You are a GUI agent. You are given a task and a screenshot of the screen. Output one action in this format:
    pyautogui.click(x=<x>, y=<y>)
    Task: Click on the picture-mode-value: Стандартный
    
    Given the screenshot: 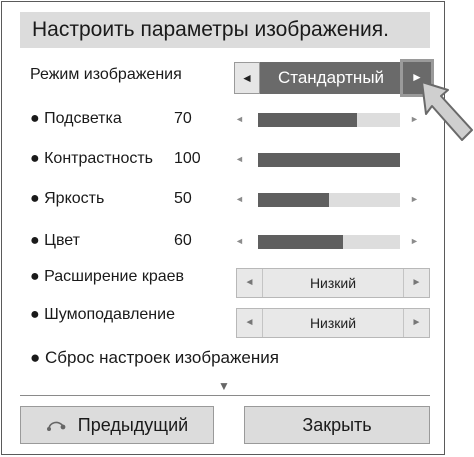 What is the action you would take?
    pyautogui.click(x=331, y=78)
    